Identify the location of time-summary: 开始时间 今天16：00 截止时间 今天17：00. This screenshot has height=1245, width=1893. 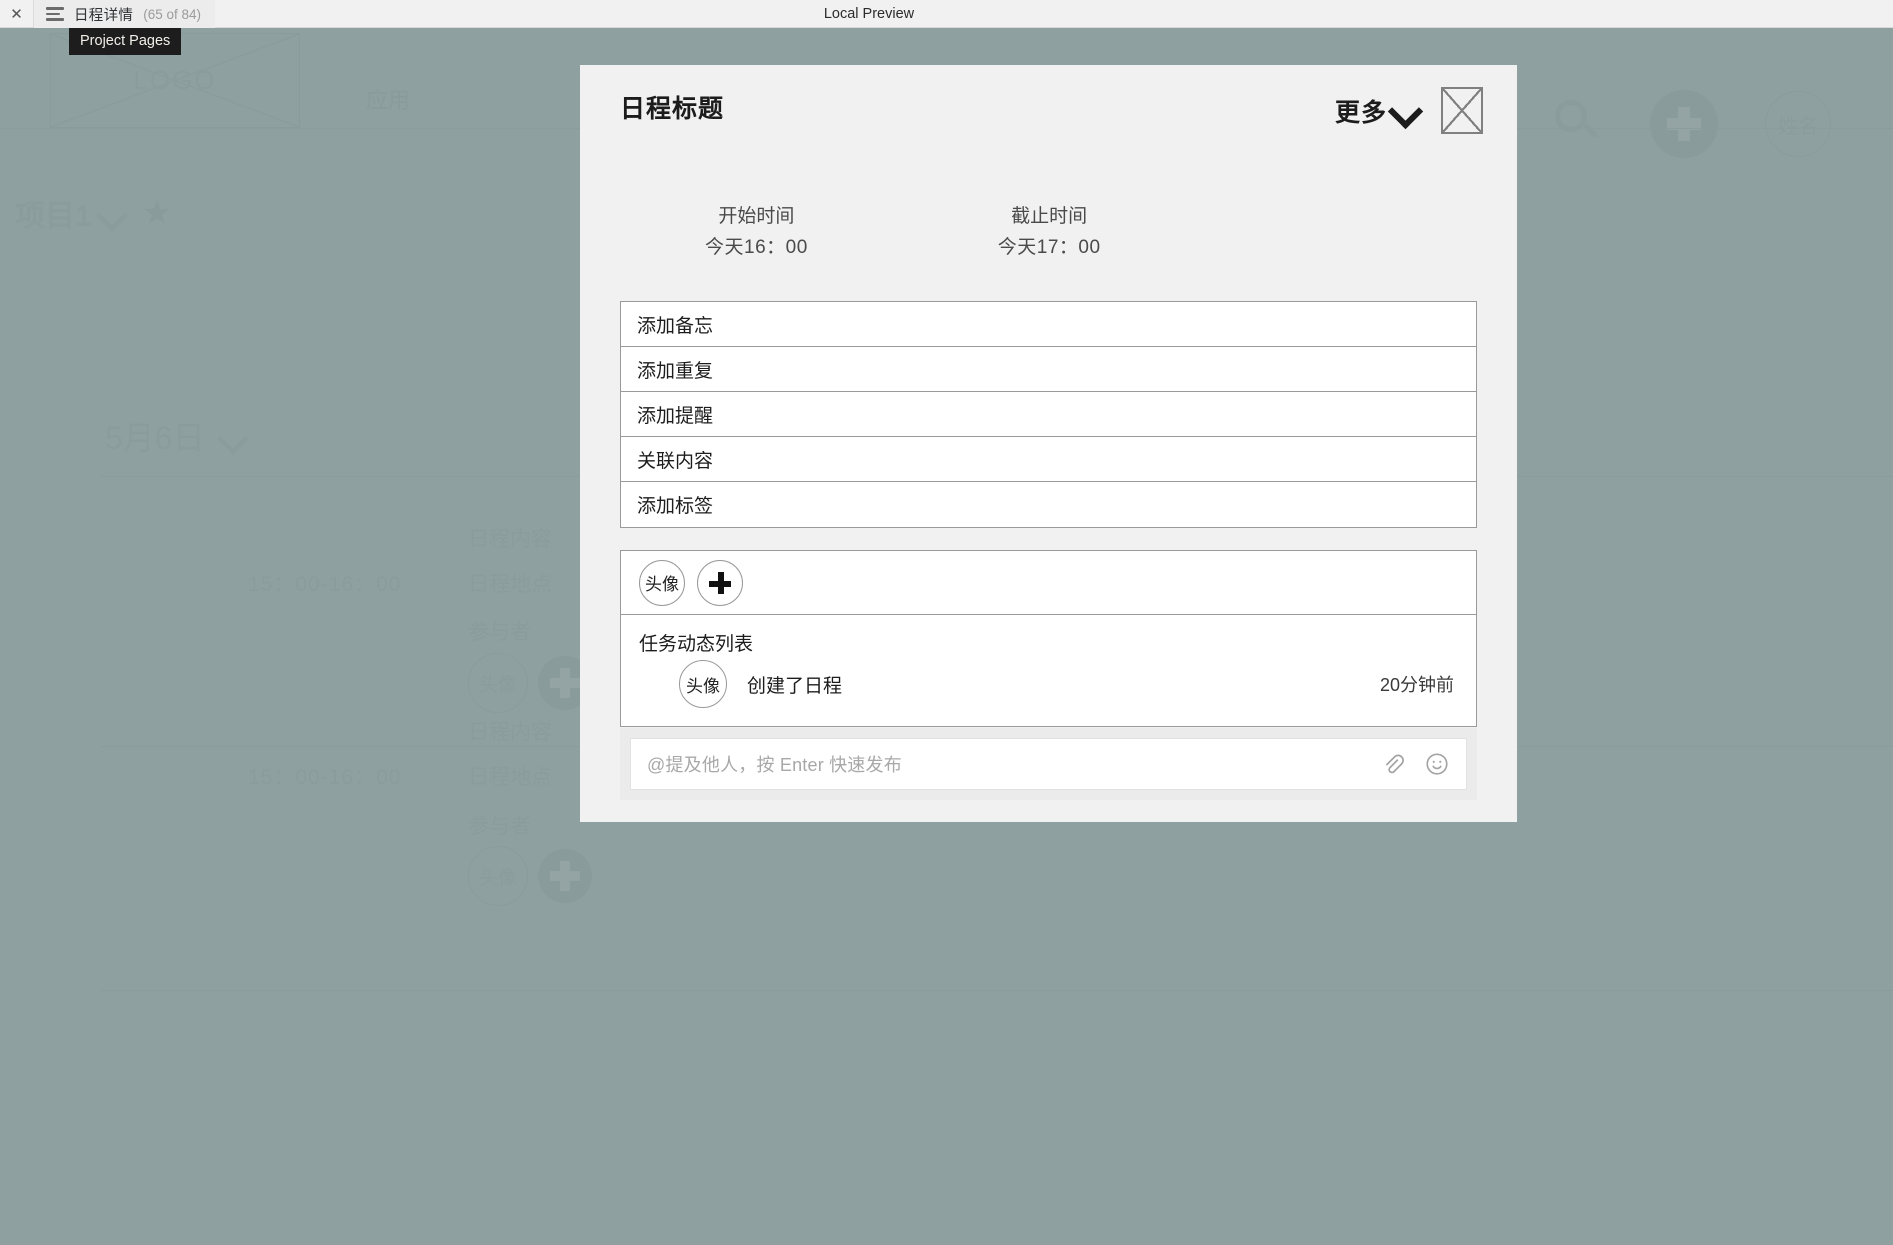
(1048, 204).